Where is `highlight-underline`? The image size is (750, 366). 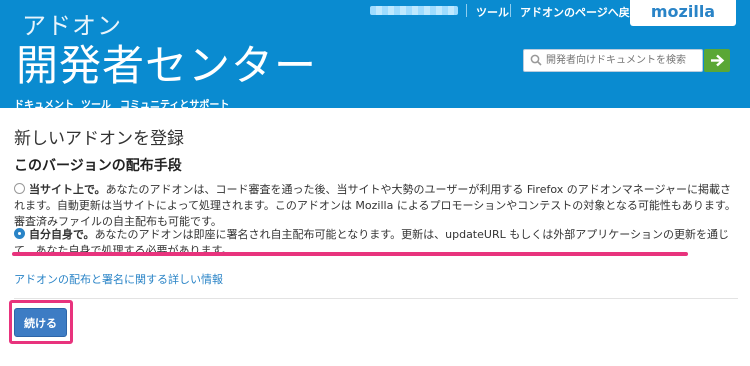 highlight-underline is located at coordinates (350, 254).